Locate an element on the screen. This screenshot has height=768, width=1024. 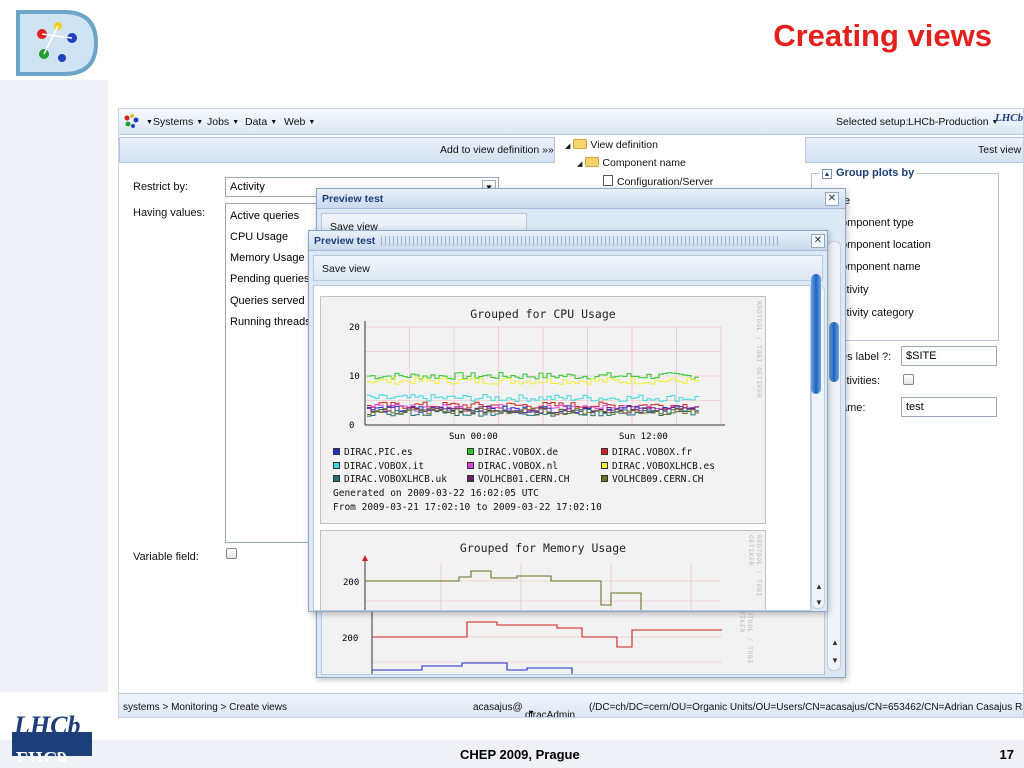
add-to-view-button: Add to view definition »» is located at coordinates (497, 150).